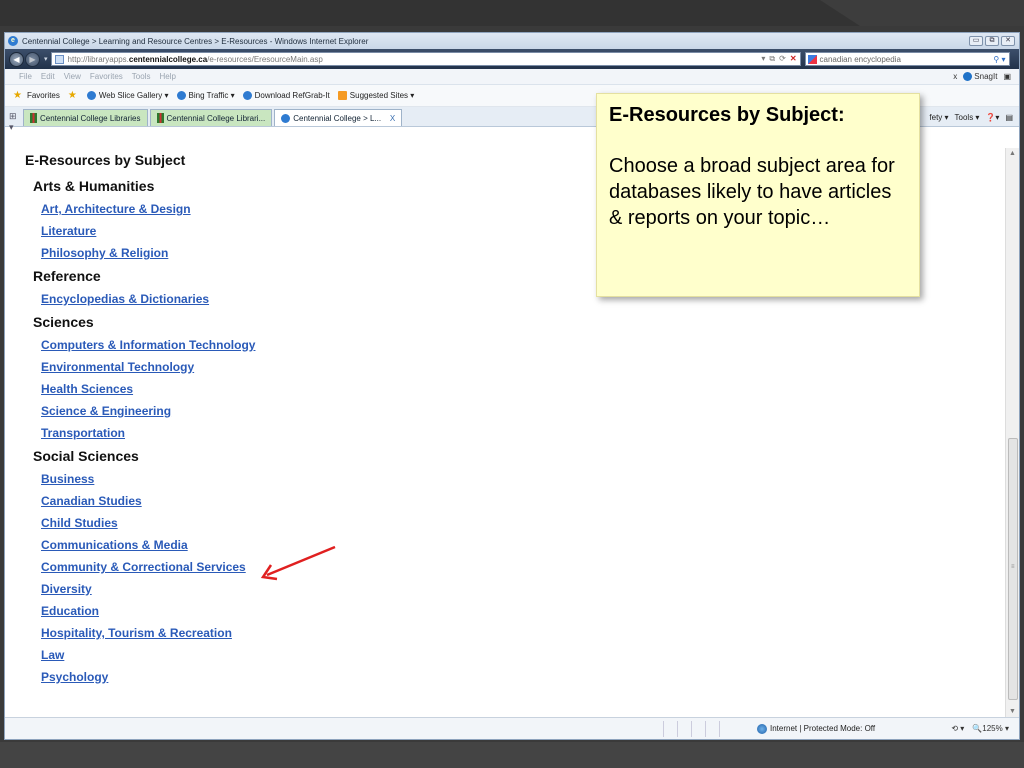  What do you see at coordinates (265, 59) in the screenshot?
I see `url-path: /e-resources/EresourceMain.asp` at bounding box center [265, 59].